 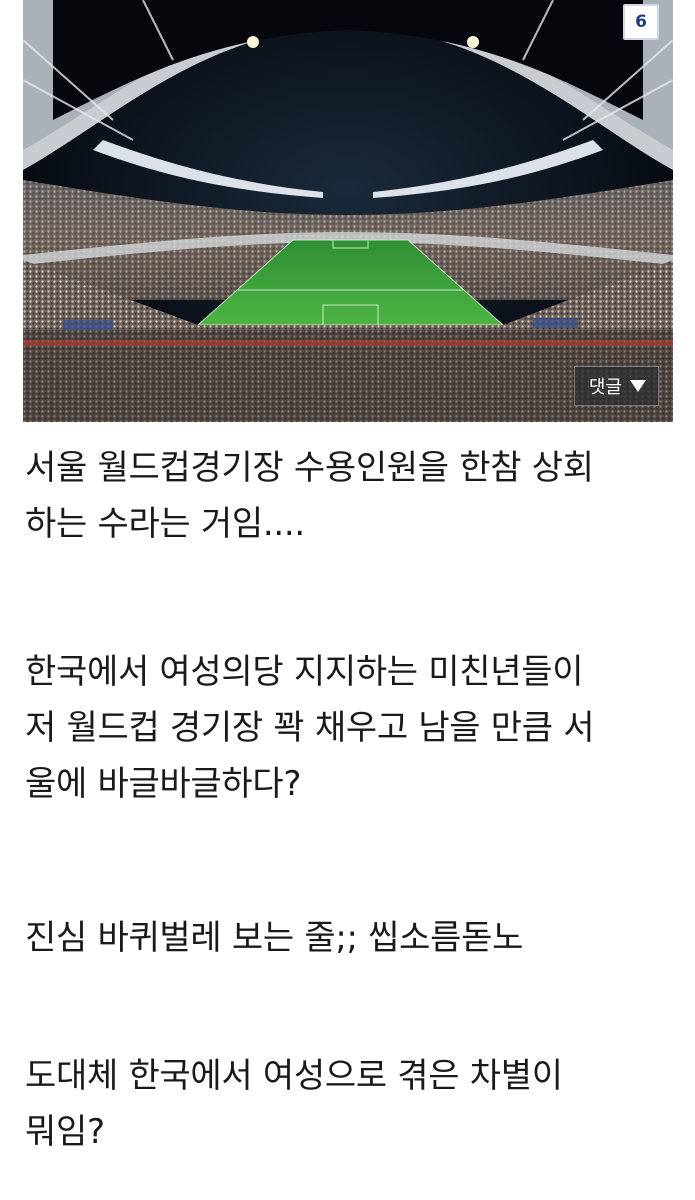 What do you see at coordinates (641, 22) in the screenshot?
I see `page-number-badge: 6` at bounding box center [641, 22].